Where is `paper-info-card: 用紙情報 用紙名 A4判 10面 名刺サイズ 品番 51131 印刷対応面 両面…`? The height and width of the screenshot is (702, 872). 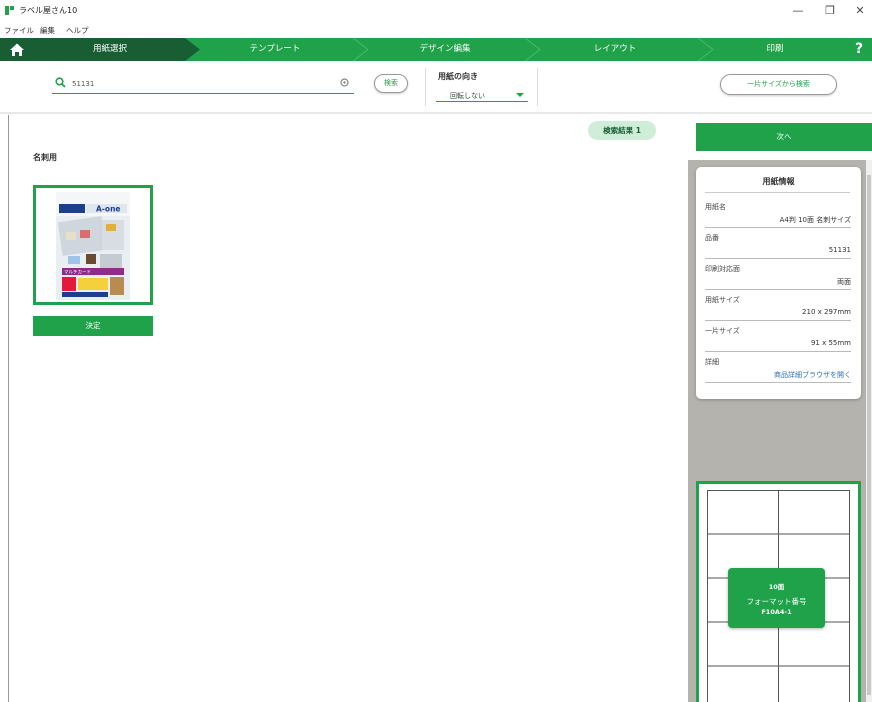 paper-info-card: 用紙情報 用紙名 A4判 10面 名刺サイズ 品番 51131 印刷対応面 両面… is located at coordinates (778, 283).